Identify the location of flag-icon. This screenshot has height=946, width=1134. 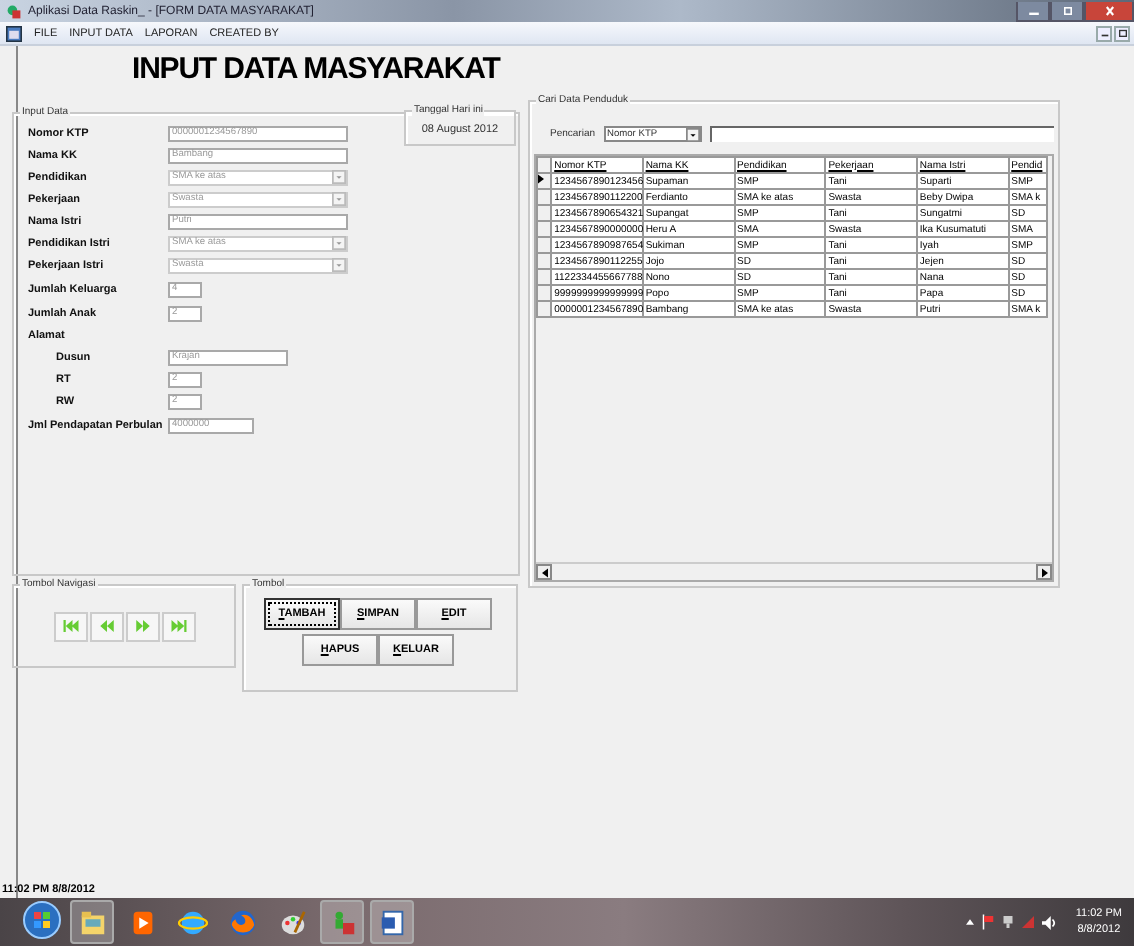
(987, 922).